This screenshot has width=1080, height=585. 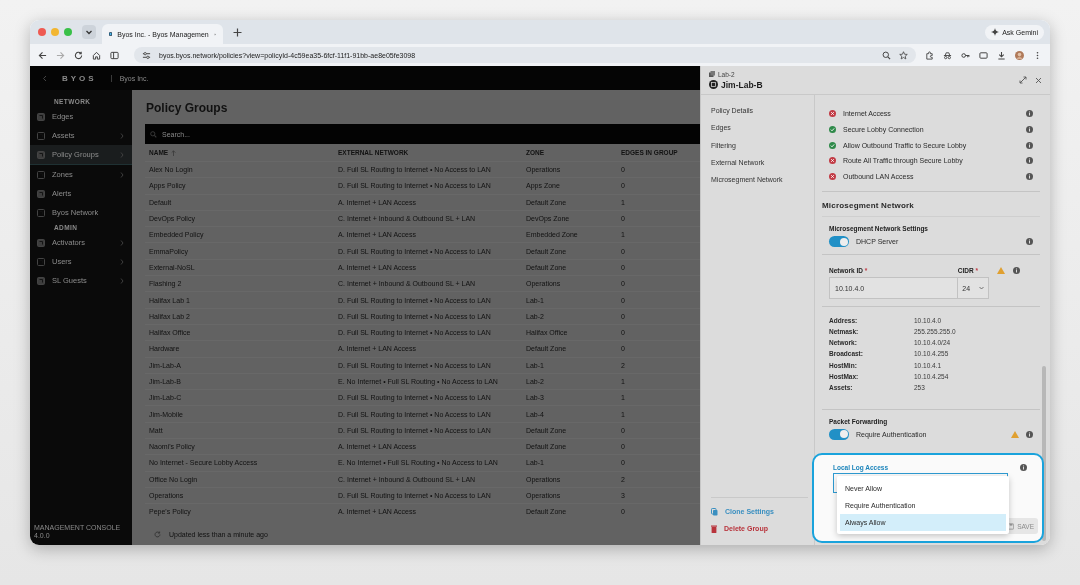 I want to click on brand-logo: BYOS, so click(x=79, y=78).